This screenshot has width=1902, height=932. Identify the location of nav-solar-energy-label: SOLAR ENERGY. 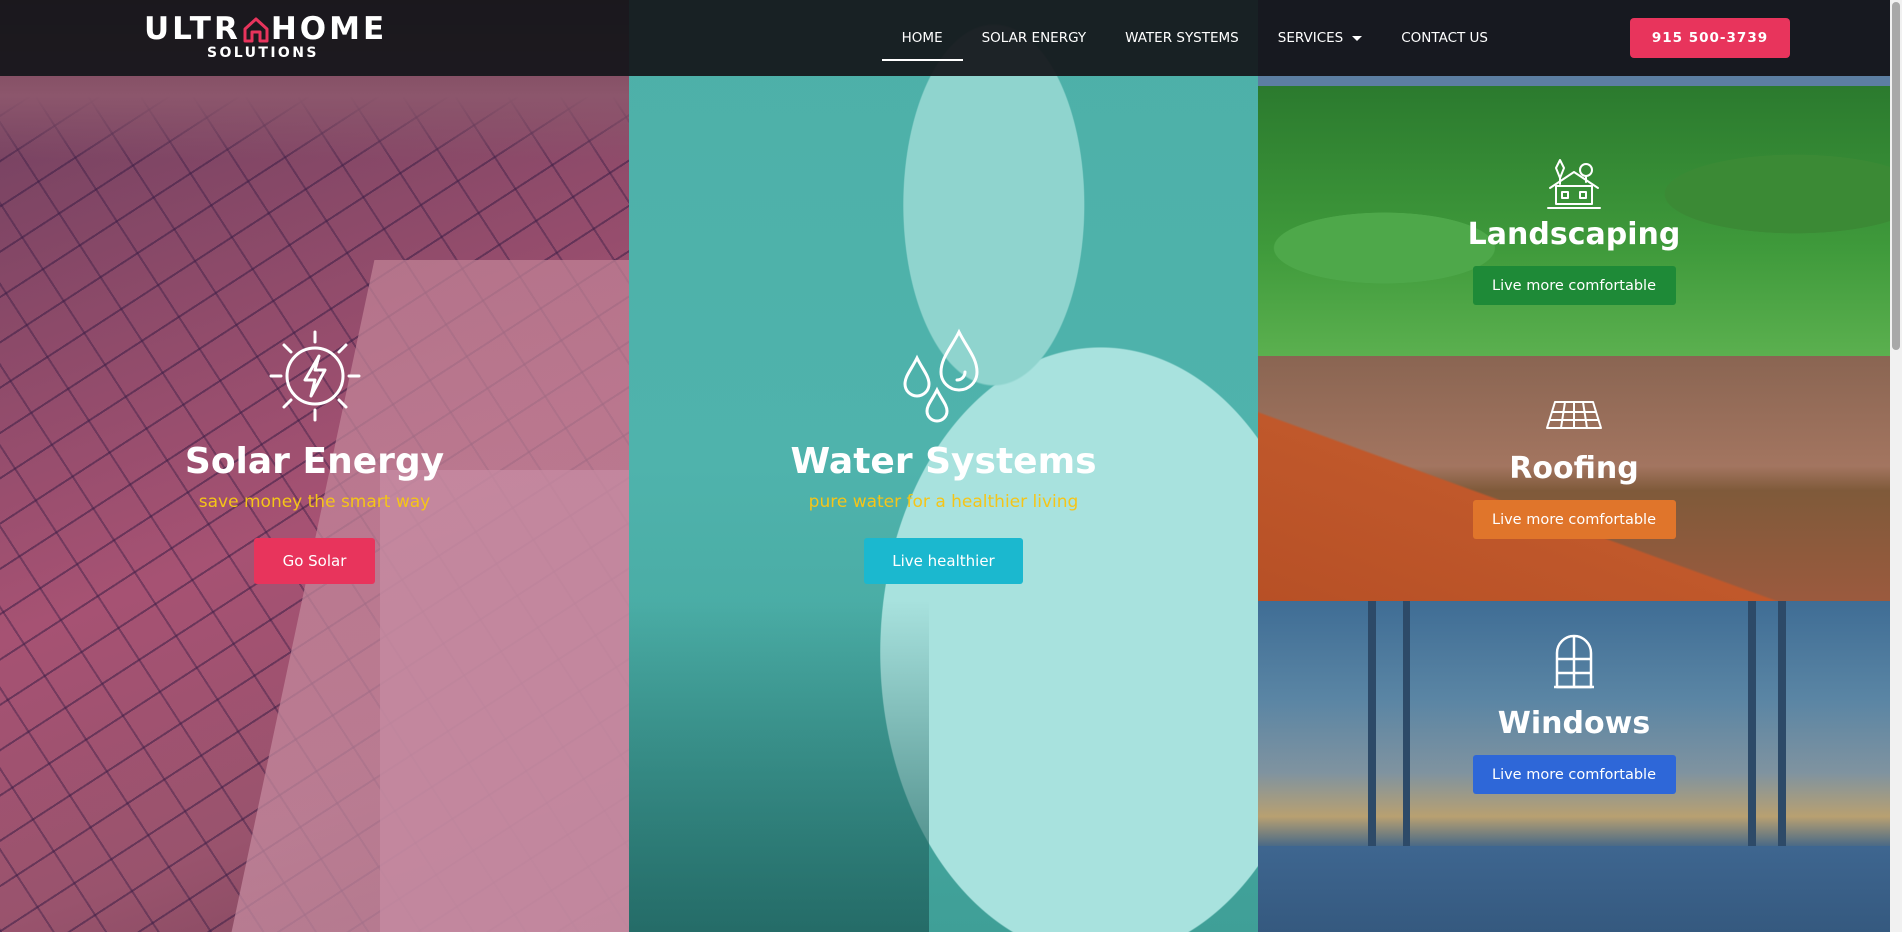
(1034, 38).